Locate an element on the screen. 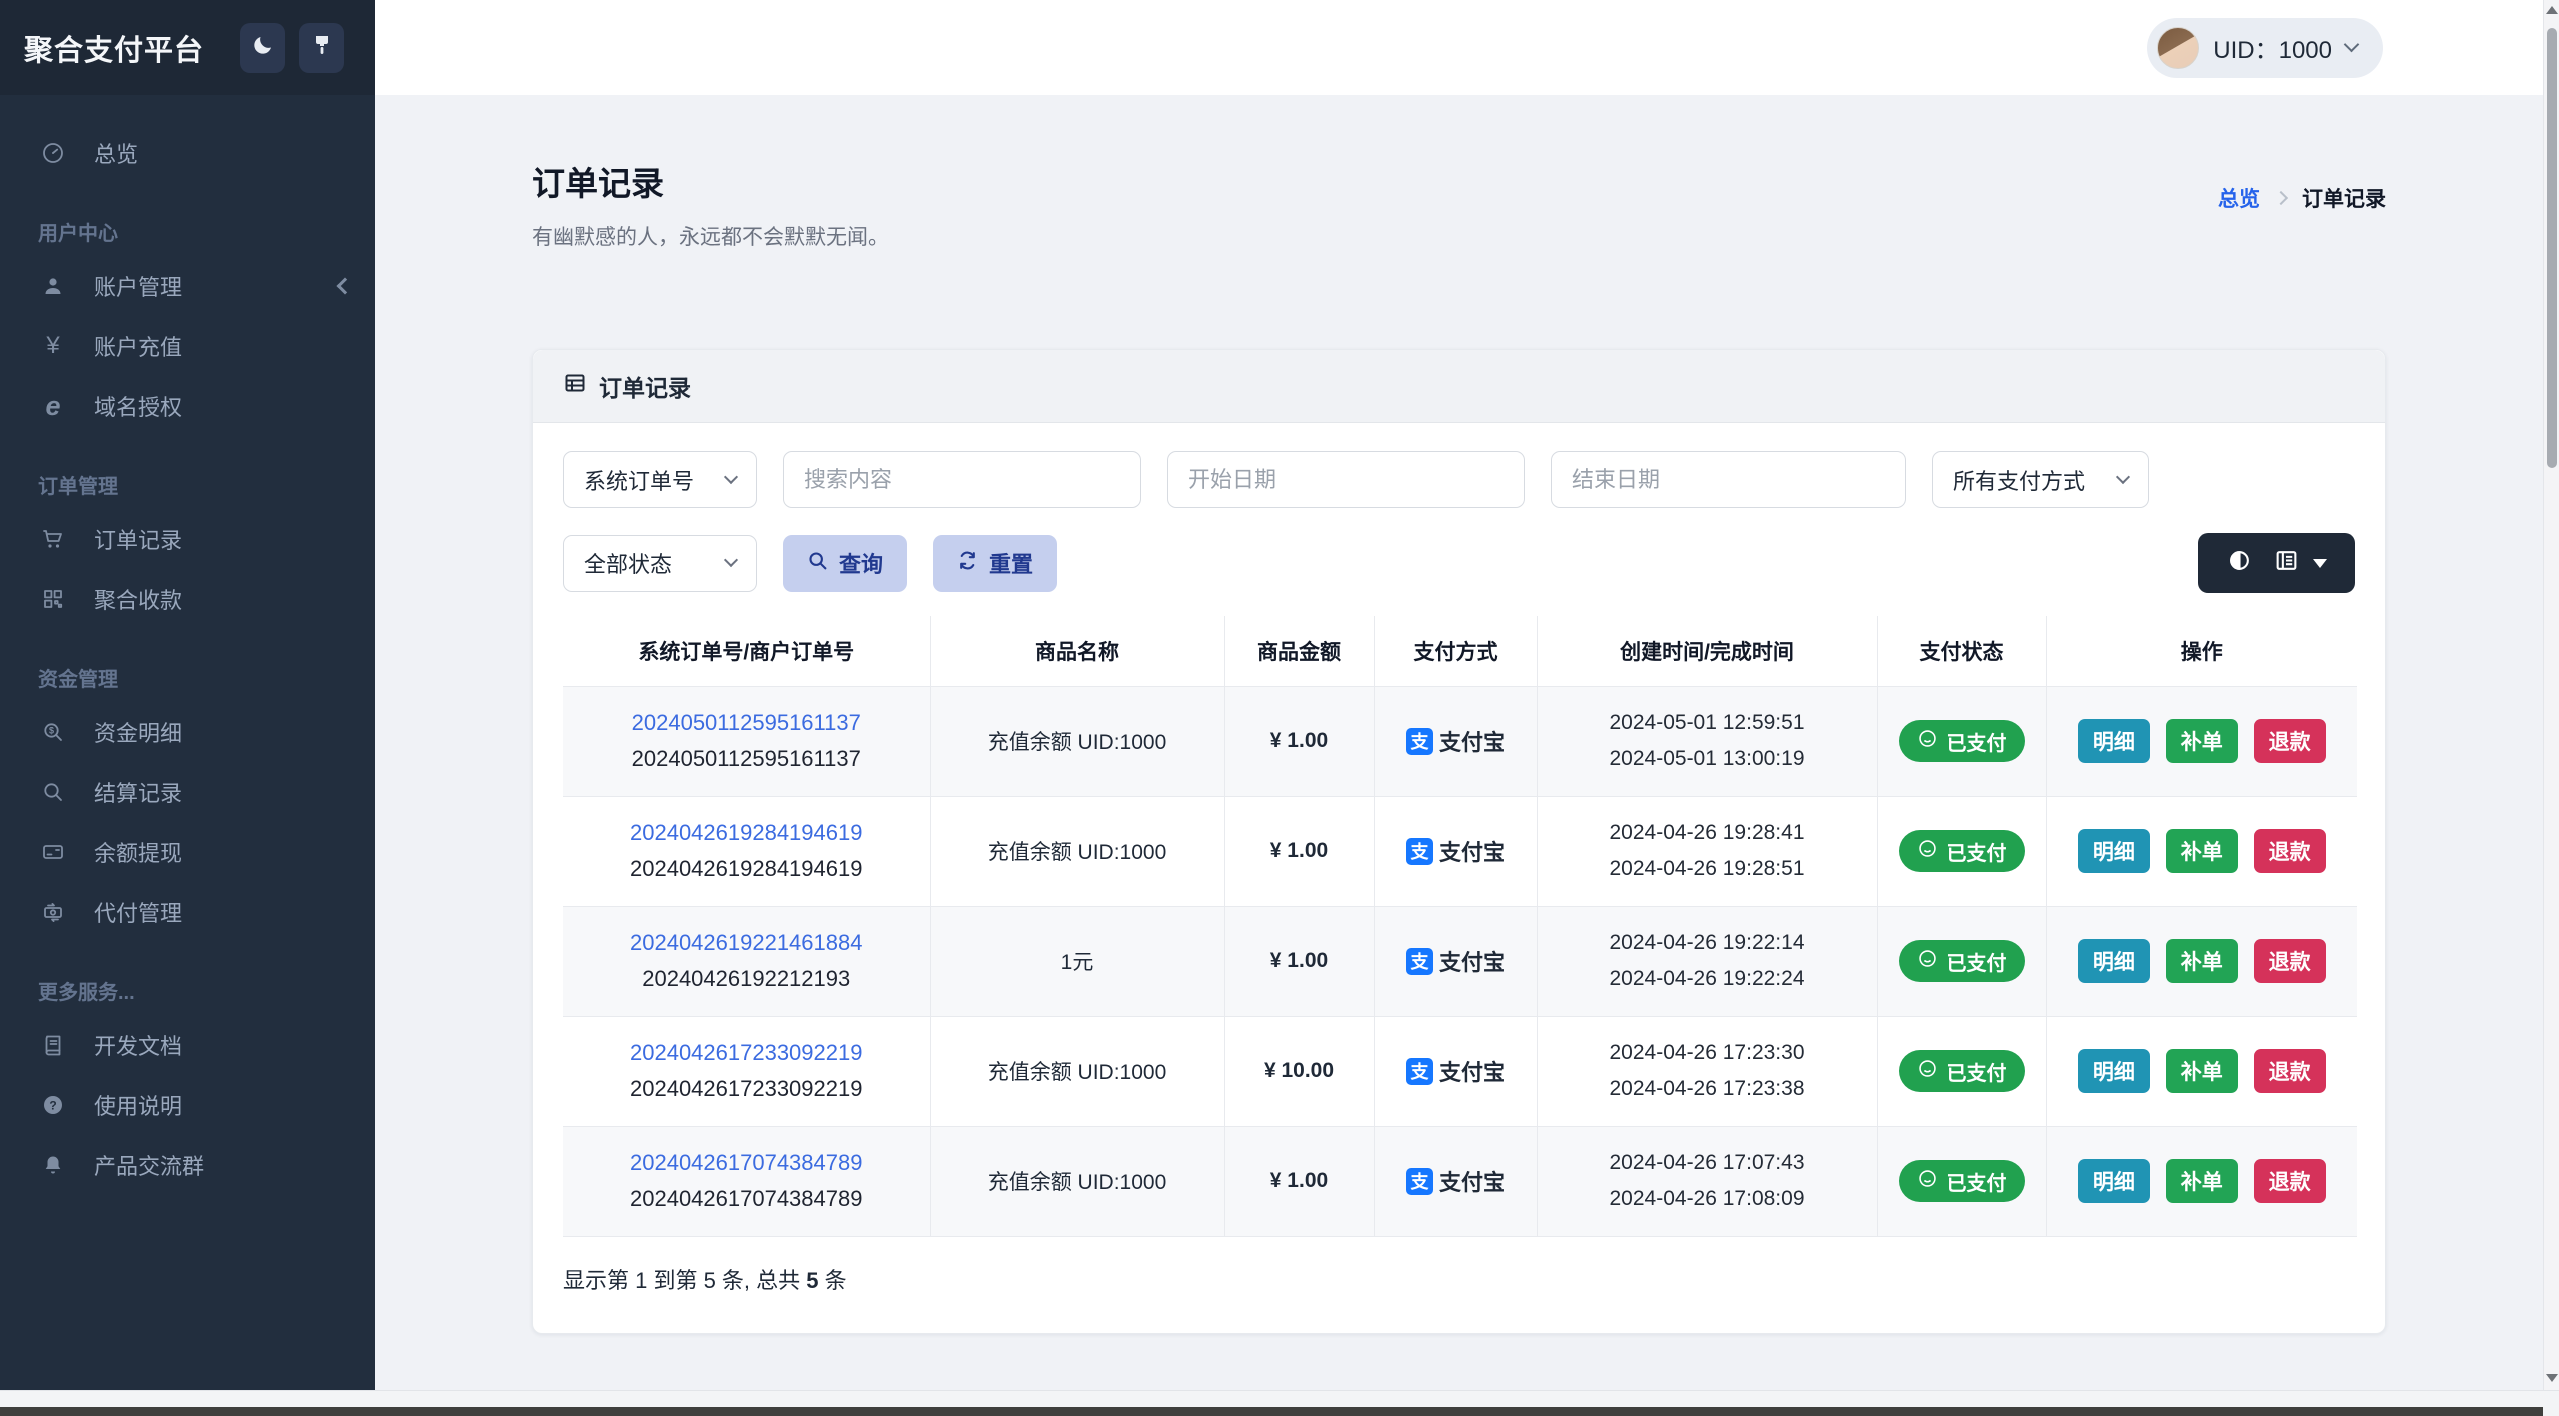 The width and height of the screenshot is (2559, 1416). filter-row-2: 全部状态 查询 重置 is located at coordinates (1459, 563).